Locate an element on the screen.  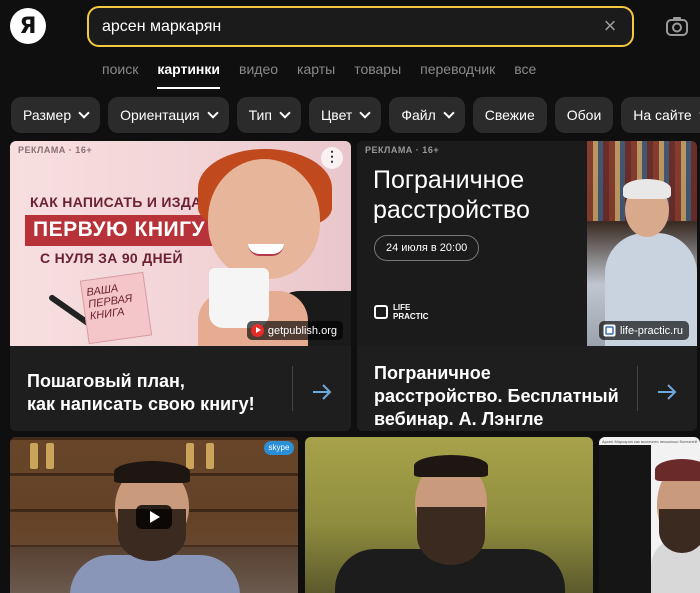
filter-label: Тип is located at coordinates (260, 115).